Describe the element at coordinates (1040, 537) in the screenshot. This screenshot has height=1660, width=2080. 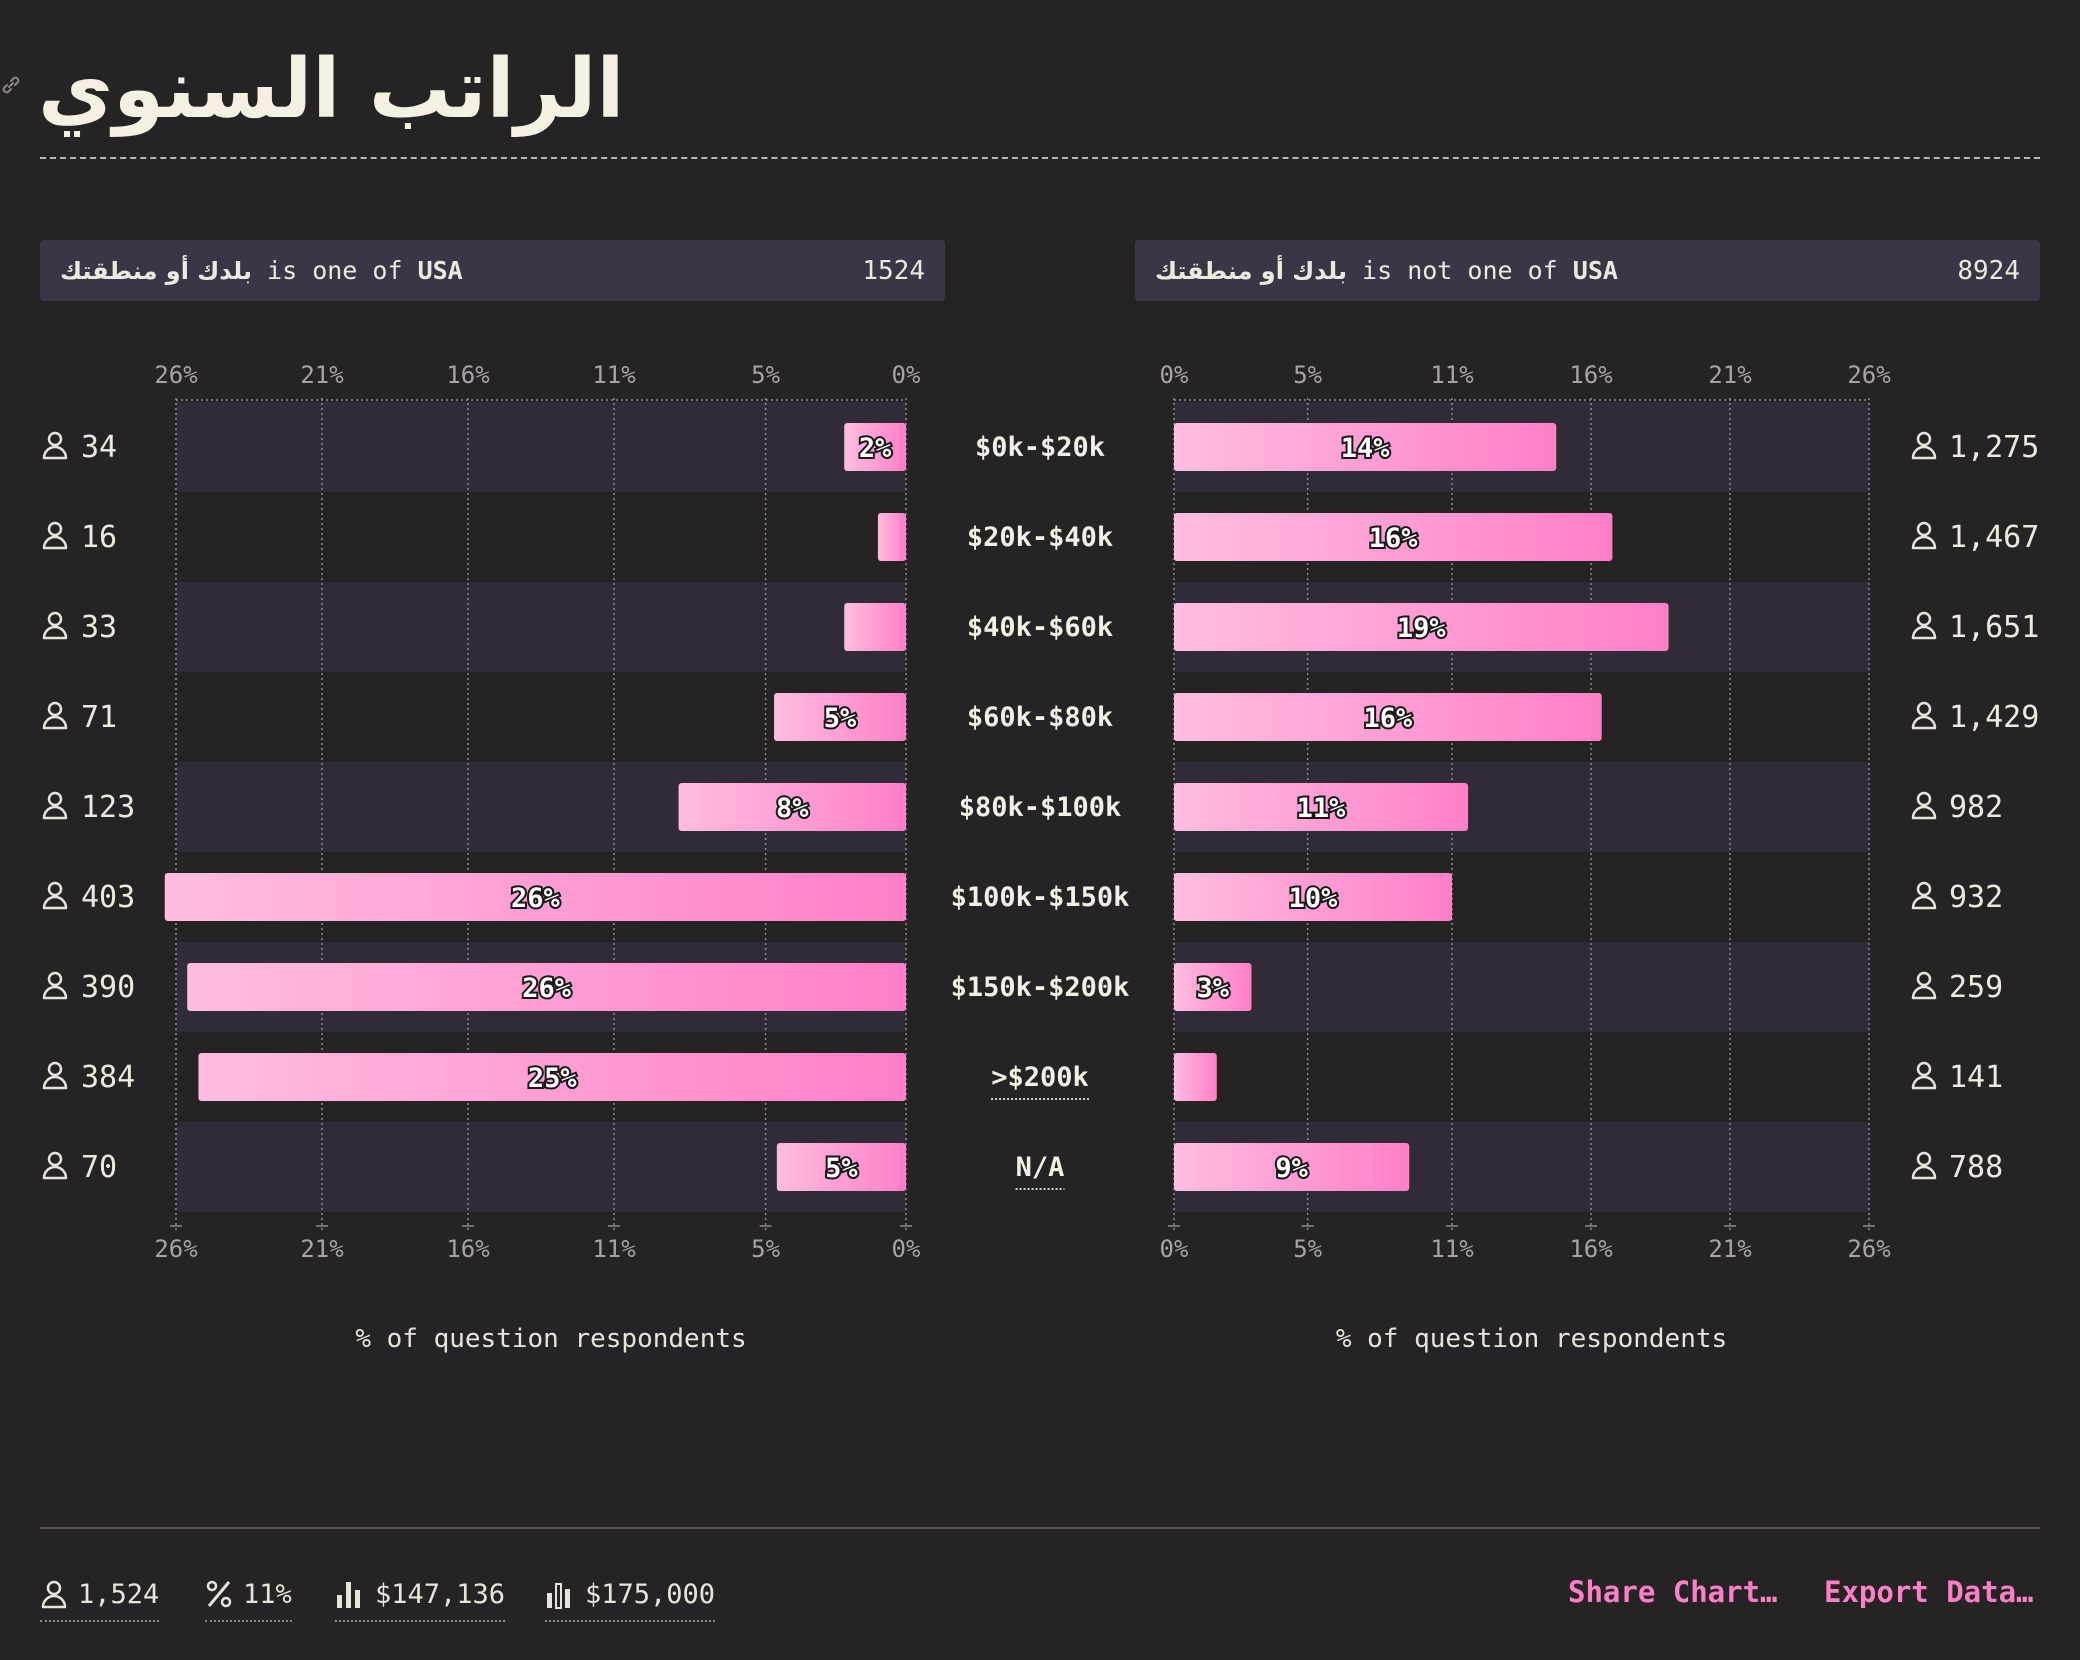
I see `category-label: $20k-$40k` at that location.